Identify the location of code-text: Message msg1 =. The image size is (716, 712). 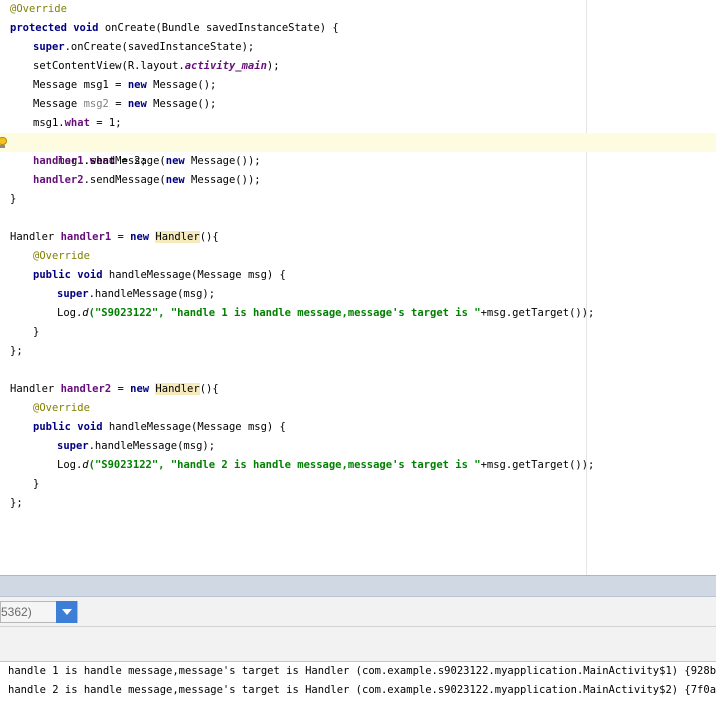
(80, 85).